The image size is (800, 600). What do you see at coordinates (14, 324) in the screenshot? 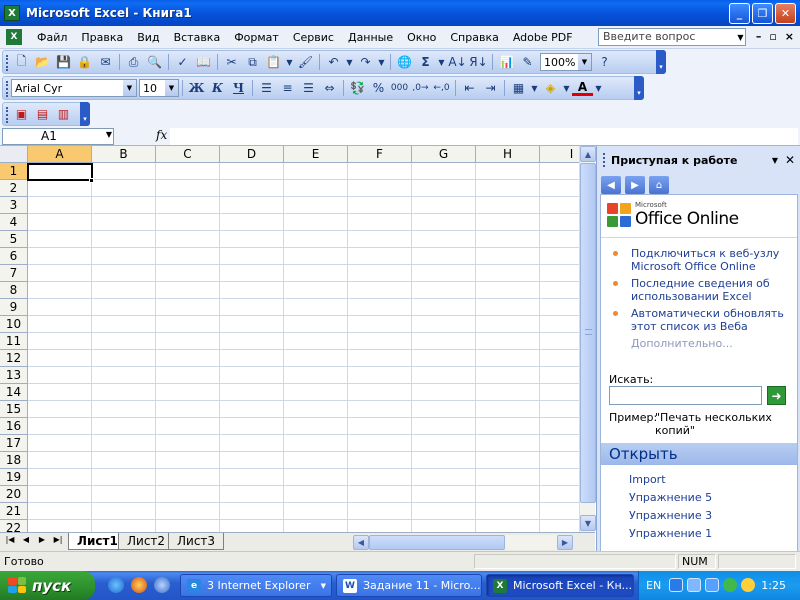
I see `row-header: 10` at bounding box center [14, 324].